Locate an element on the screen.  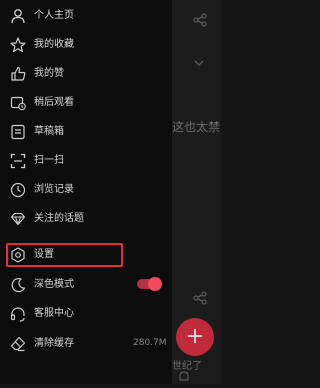
settings-highlight-box is located at coordinates (64, 255).